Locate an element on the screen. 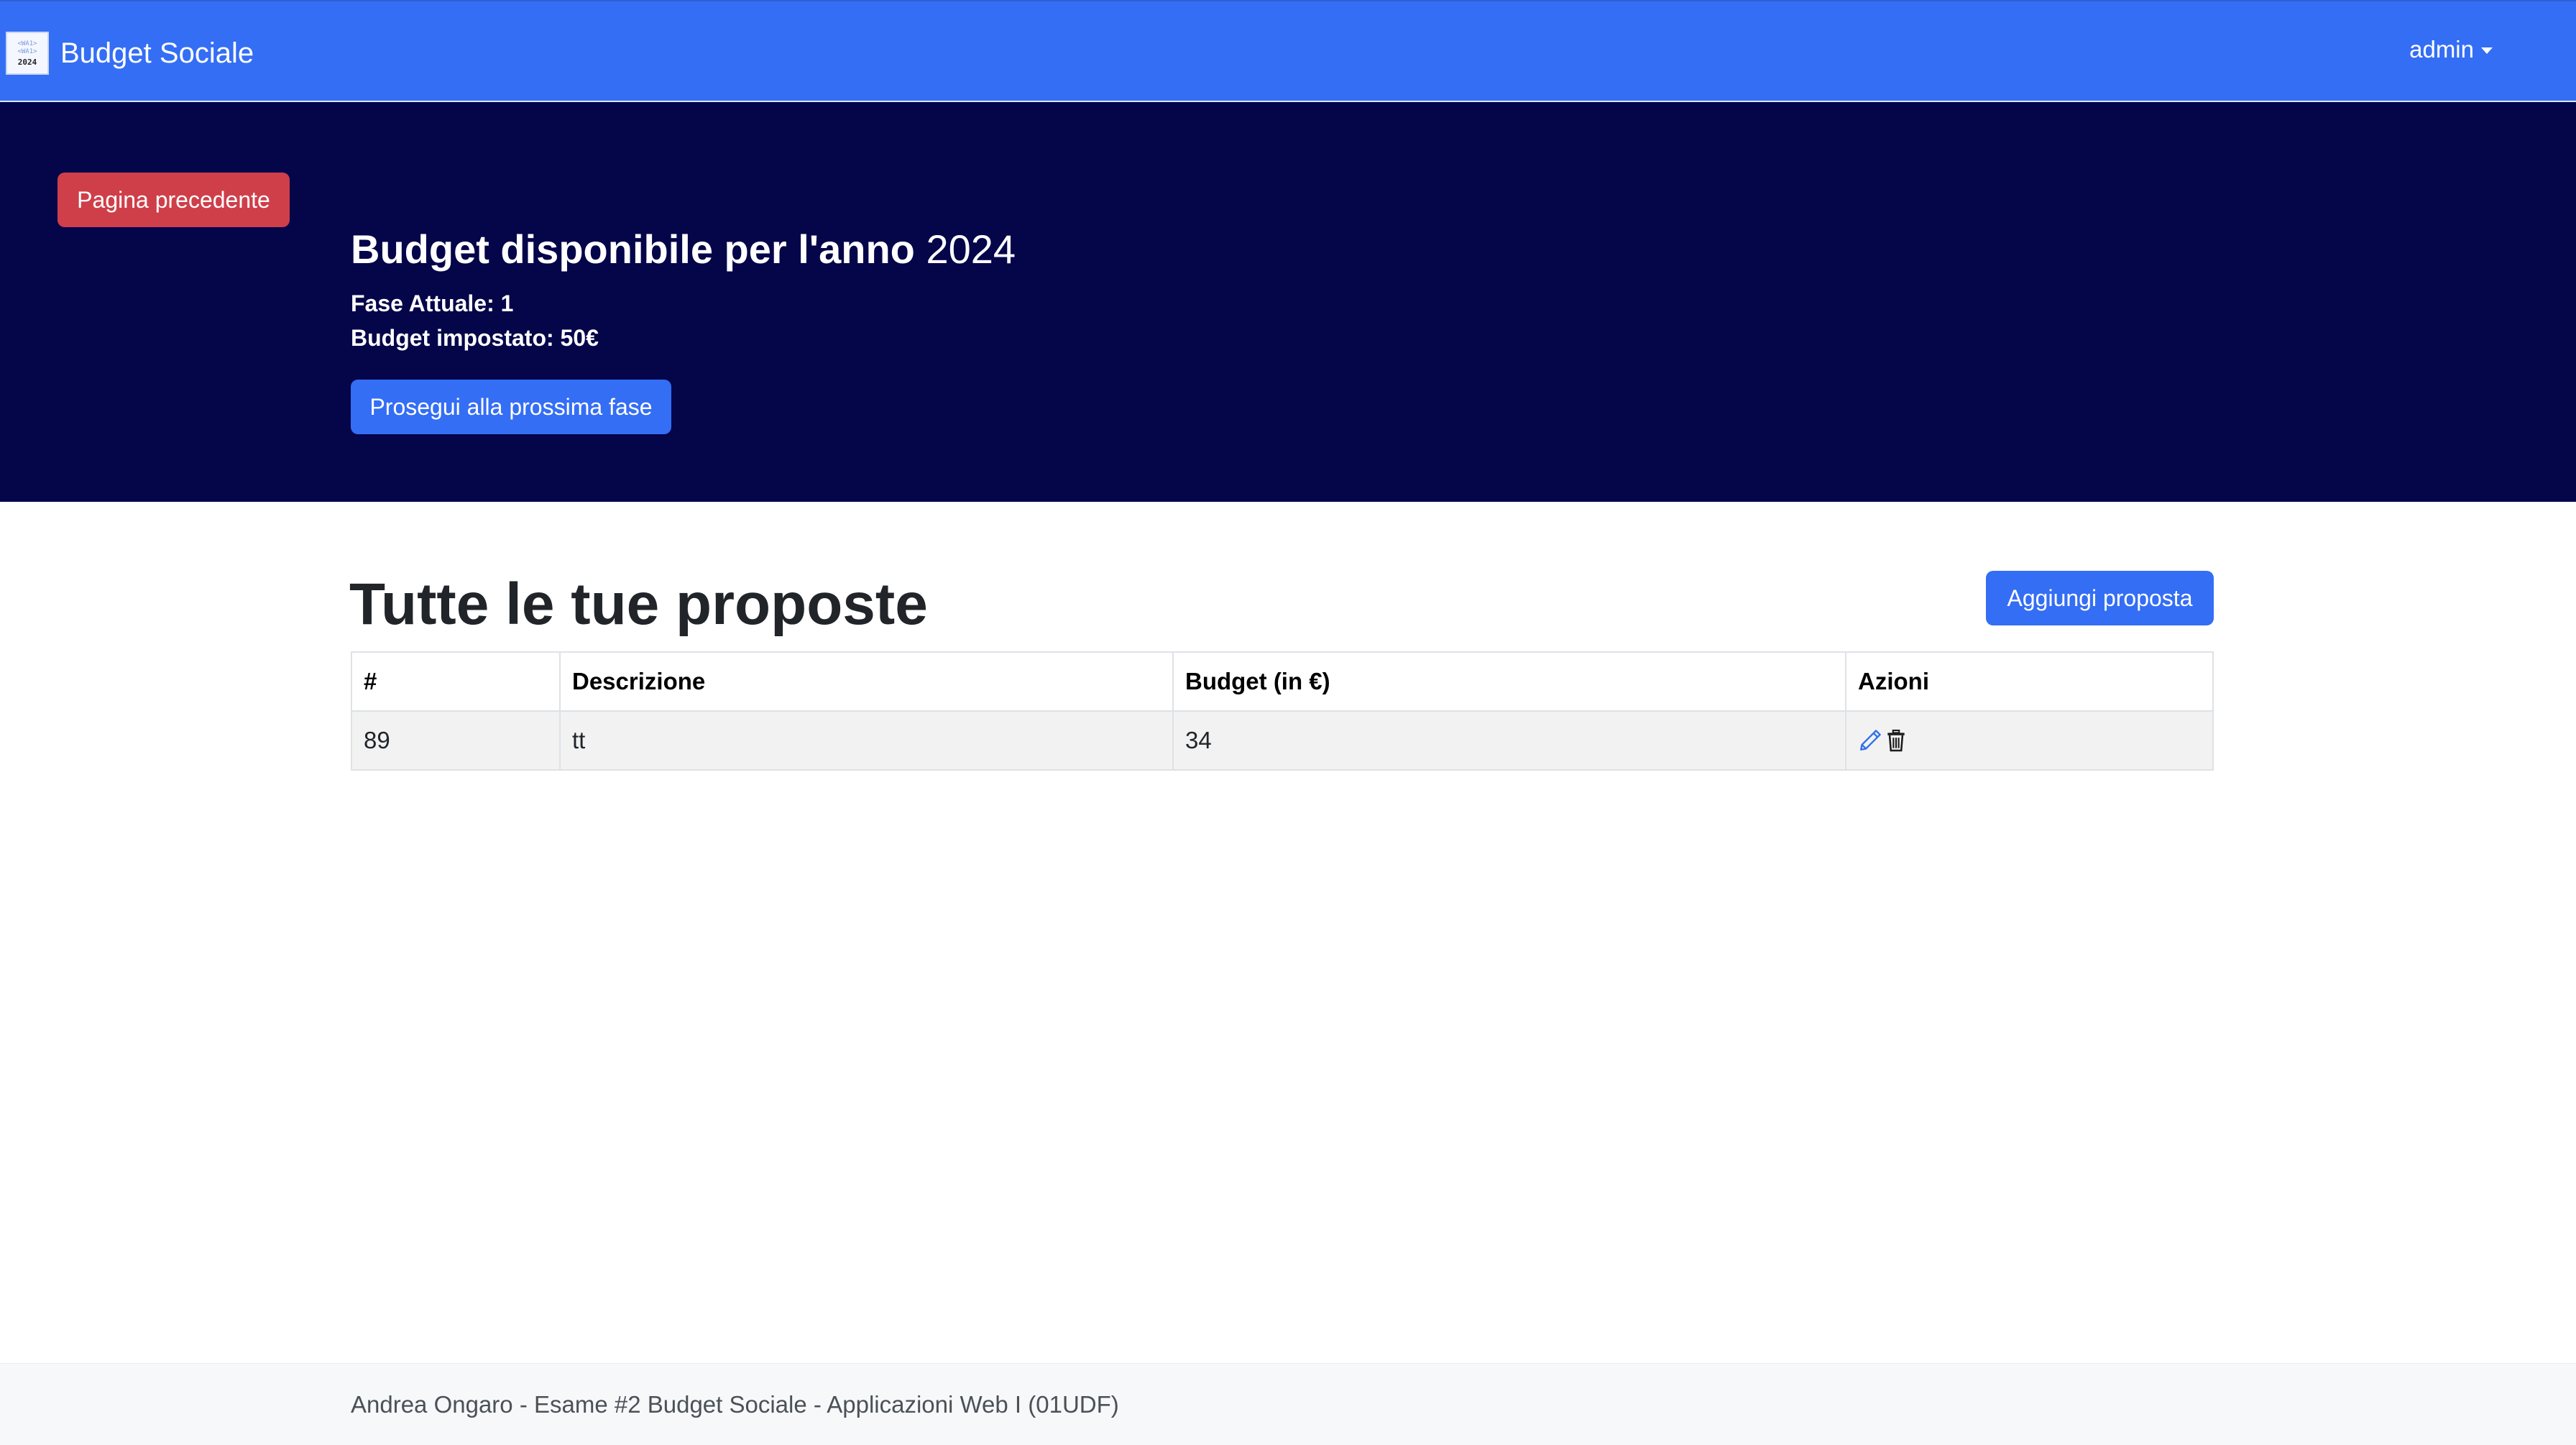 The height and width of the screenshot is (1445, 2576). caret-down-icon is located at coordinates (2487, 50).